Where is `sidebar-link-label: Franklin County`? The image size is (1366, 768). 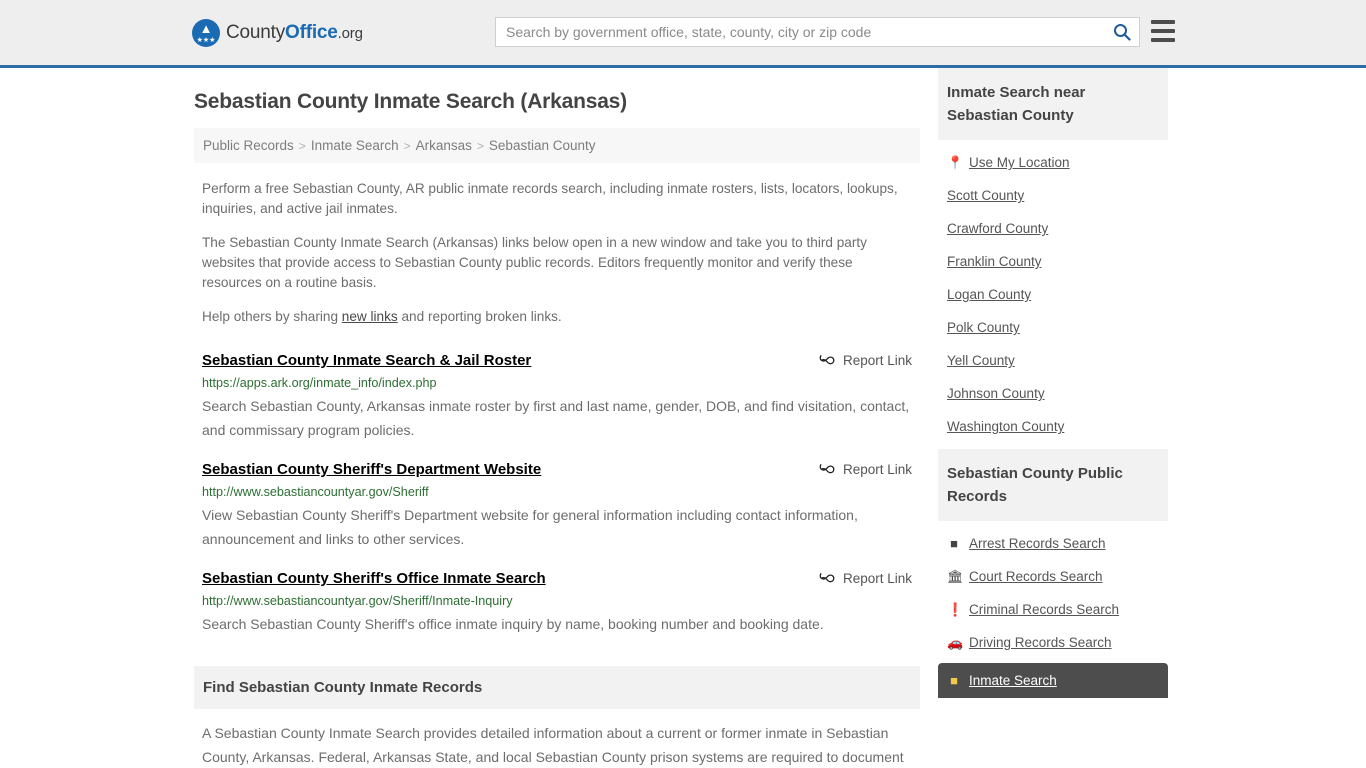 sidebar-link-label: Franklin County is located at coordinates (994, 261).